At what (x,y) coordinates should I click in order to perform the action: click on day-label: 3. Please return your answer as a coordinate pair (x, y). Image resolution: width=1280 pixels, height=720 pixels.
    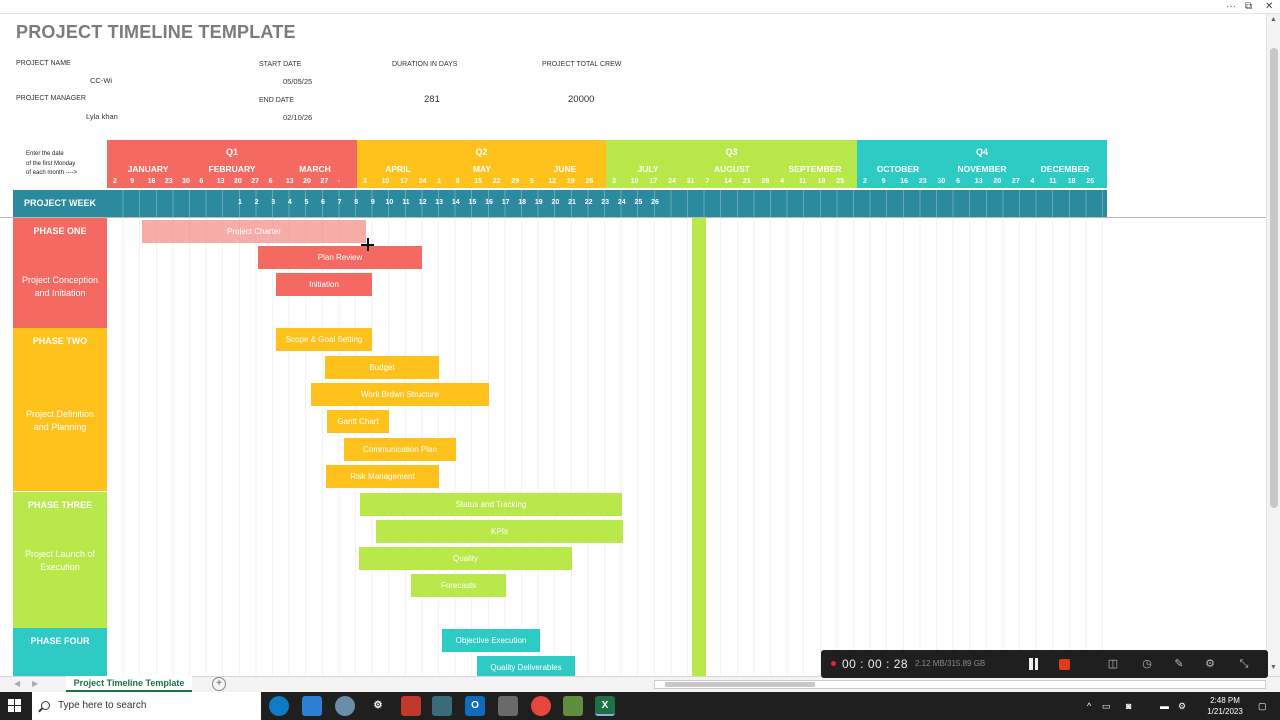
    Looking at the image, I should click on (614, 181).